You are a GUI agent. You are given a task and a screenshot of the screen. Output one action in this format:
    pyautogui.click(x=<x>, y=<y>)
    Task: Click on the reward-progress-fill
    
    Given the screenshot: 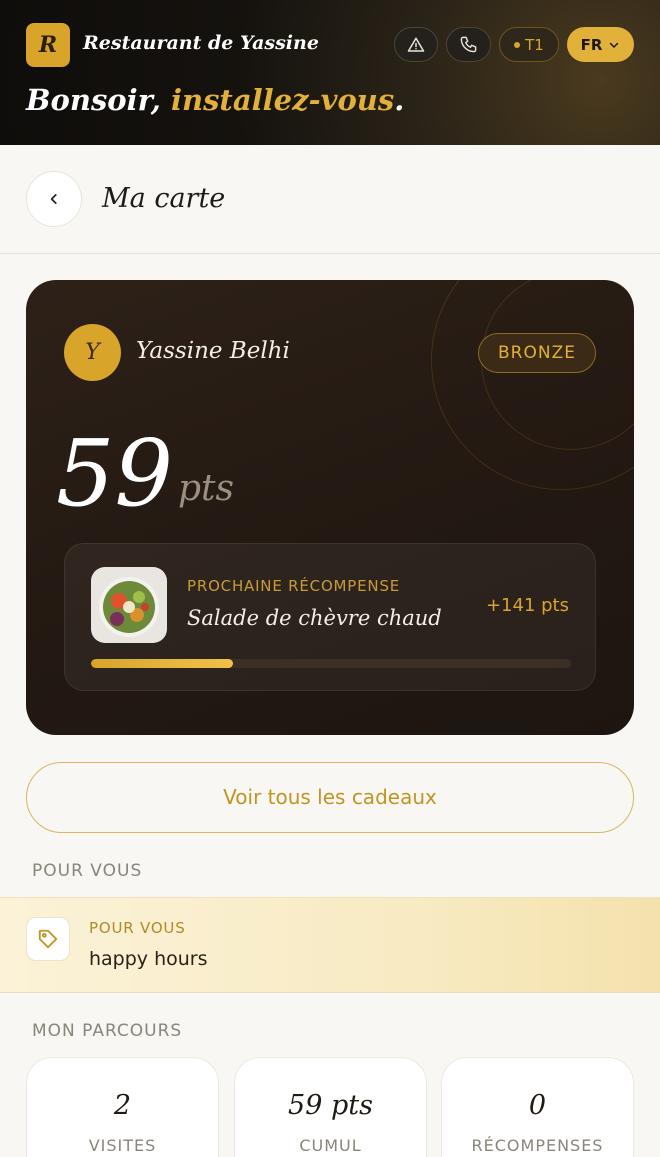 What is the action you would take?
    pyautogui.click(x=162, y=663)
    